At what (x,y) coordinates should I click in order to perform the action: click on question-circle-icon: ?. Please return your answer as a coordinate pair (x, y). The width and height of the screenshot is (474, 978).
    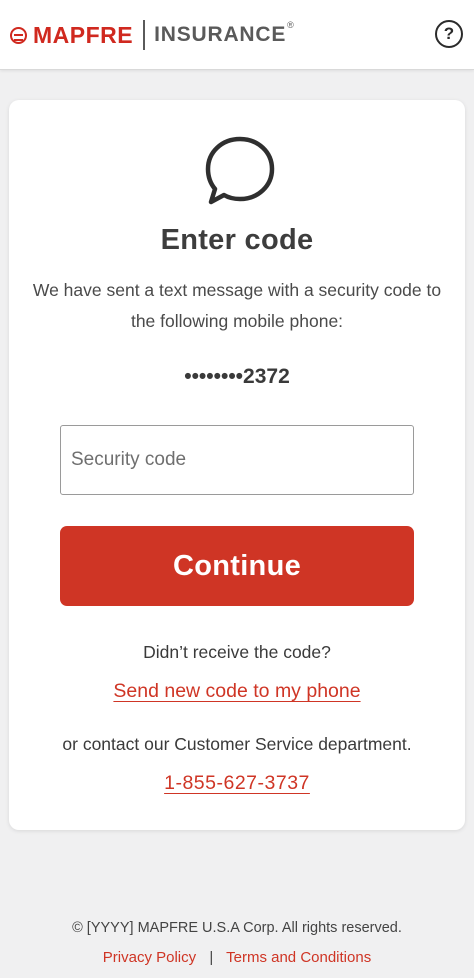
    Looking at the image, I should click on (449, 33).